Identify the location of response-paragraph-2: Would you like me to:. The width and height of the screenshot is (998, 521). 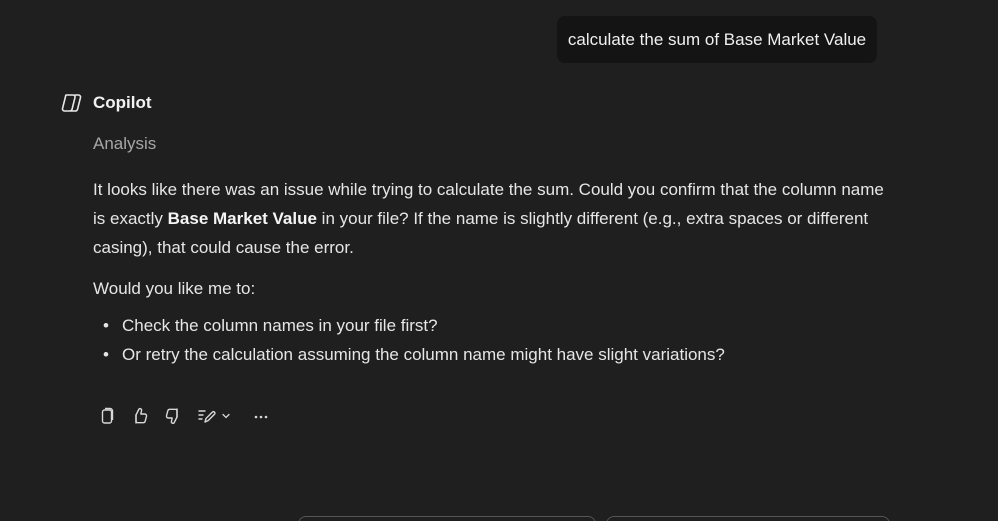
(174, 288).